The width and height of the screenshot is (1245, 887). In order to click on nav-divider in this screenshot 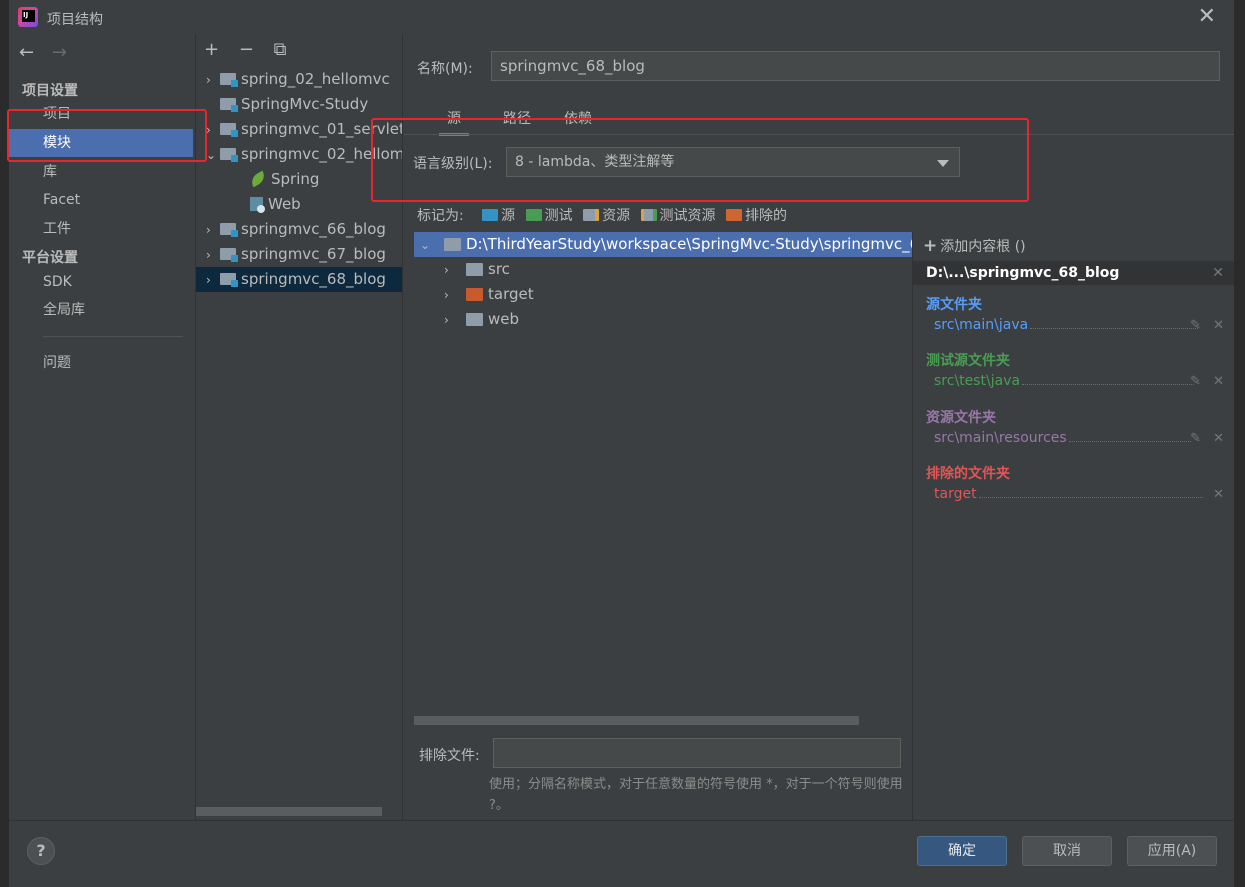, I will do `click(113, 336)`.